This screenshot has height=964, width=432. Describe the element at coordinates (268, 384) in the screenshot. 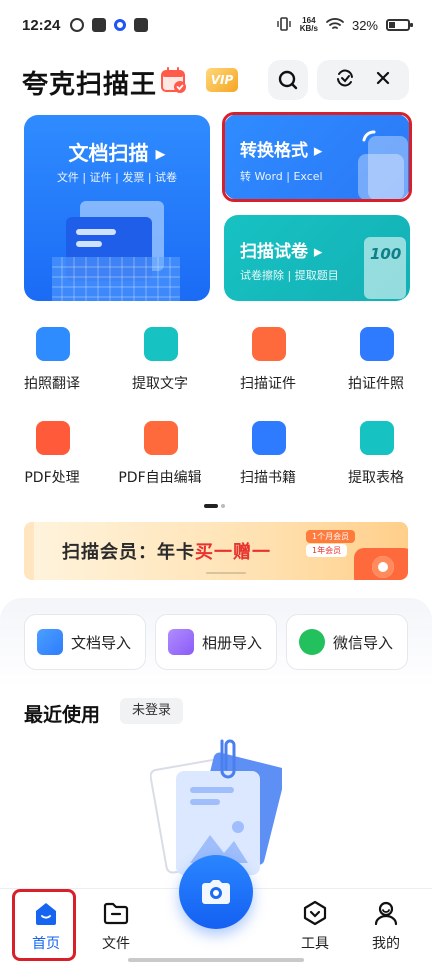

I see `tool-label: 扫描证件` at that location.